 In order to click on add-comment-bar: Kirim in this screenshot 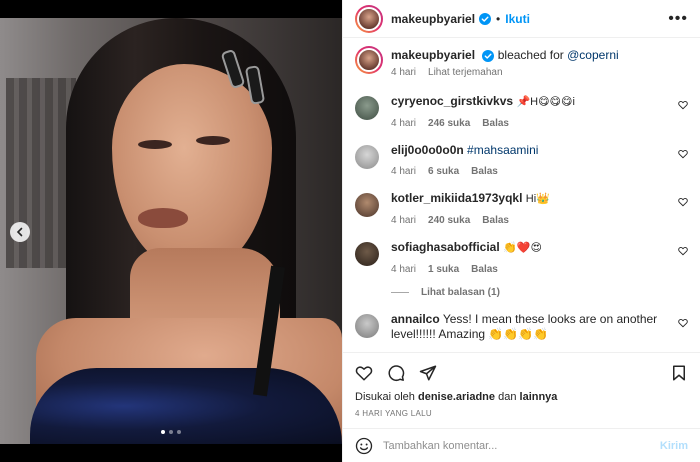, I will do `click(521, 445)`.